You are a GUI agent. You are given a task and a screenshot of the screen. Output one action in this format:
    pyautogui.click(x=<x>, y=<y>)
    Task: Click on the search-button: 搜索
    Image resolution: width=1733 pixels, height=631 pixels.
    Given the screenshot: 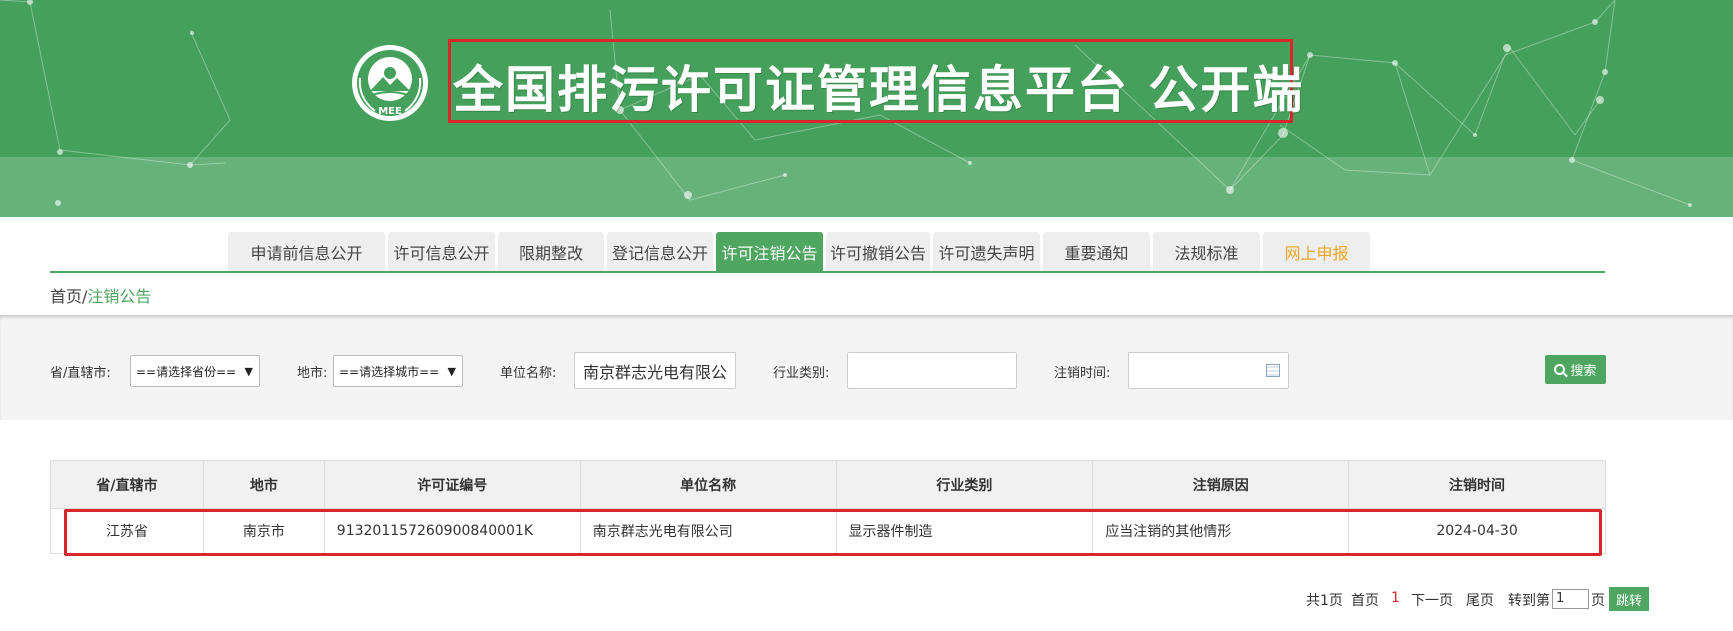 What is the action you would take?
    pyautogui.click(x=1575, y=369)
    